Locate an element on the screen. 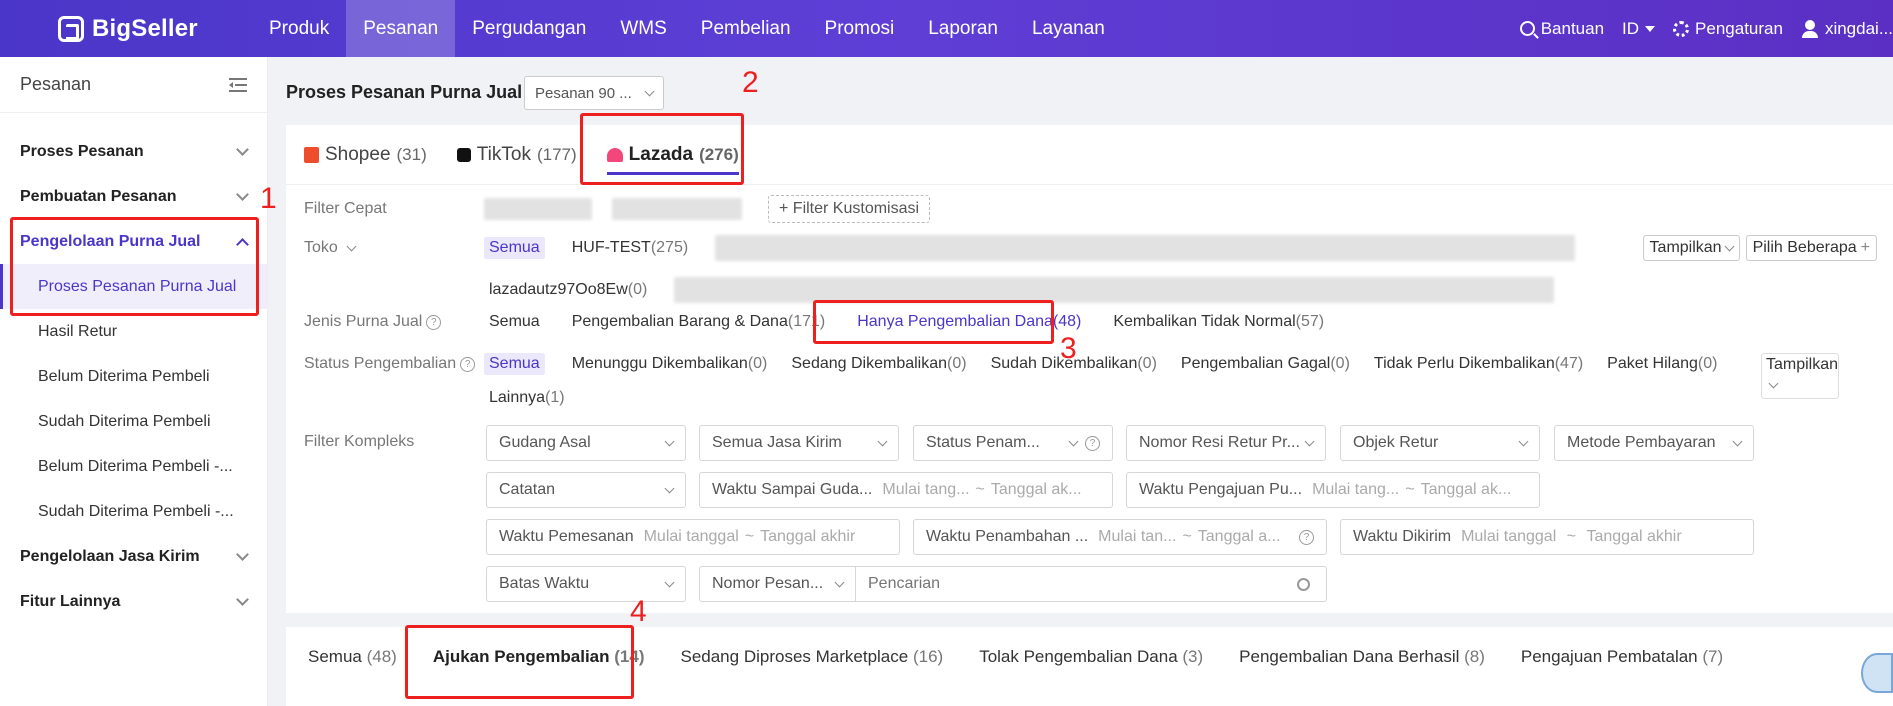 Image resolution: width=1893 pixels, height=706 pixels. quick-filter-label: Filter Cepat is located at coordinates (345, 208).